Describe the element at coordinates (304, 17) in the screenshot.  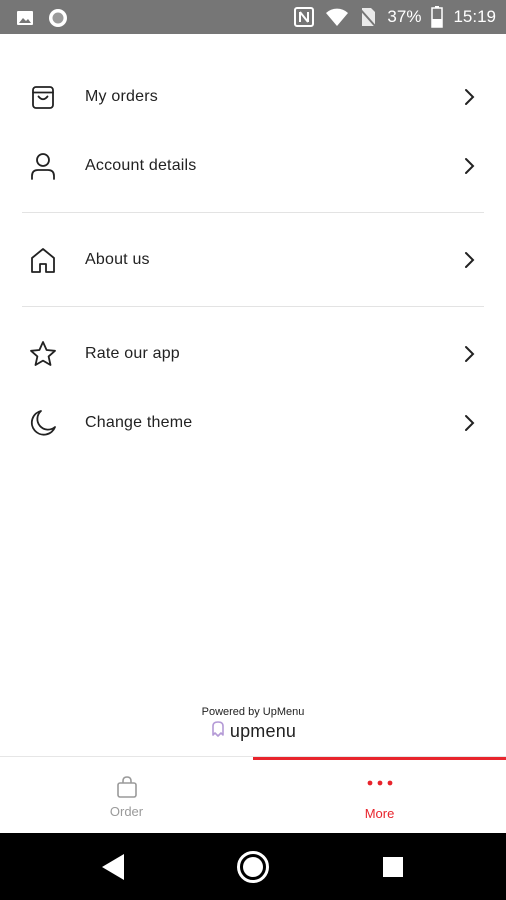
I see `nfc-icon` at that location.